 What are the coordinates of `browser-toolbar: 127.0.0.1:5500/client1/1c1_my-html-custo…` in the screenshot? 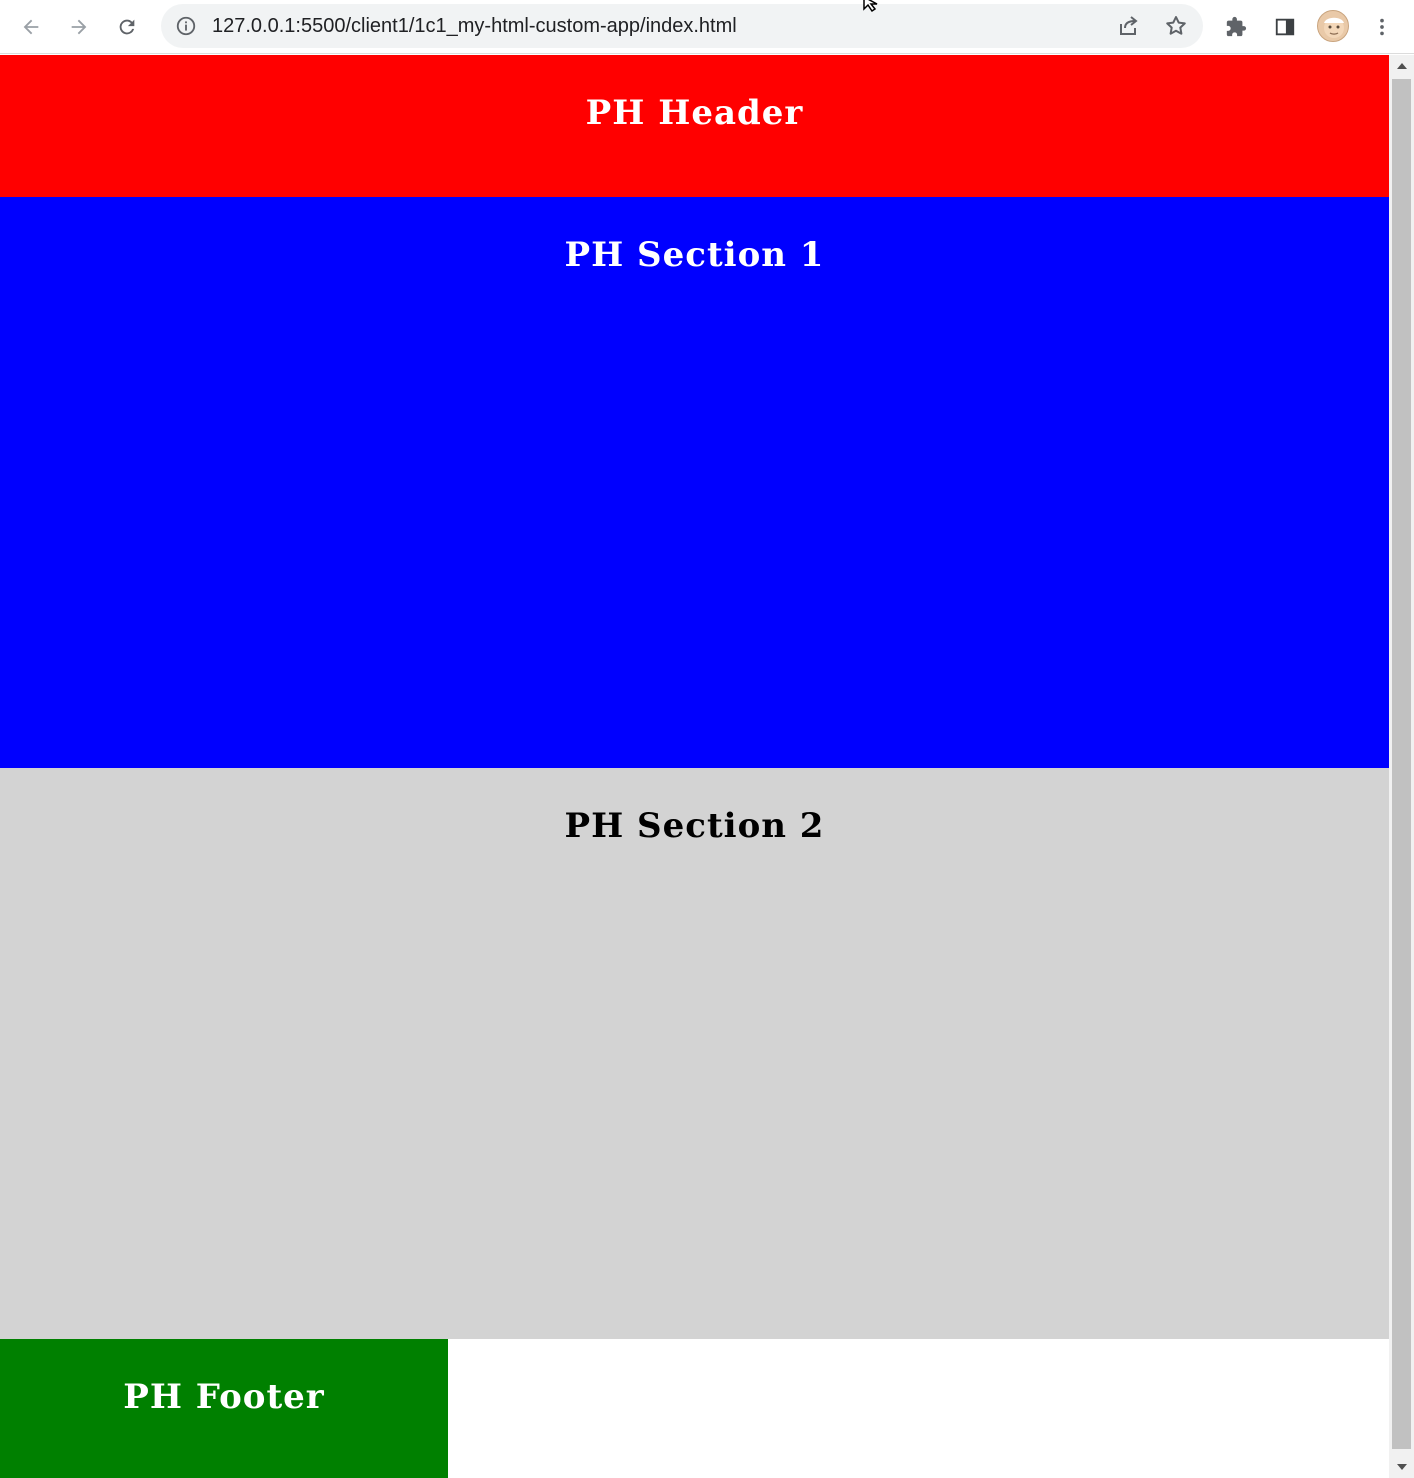 It's located at (707, 27).